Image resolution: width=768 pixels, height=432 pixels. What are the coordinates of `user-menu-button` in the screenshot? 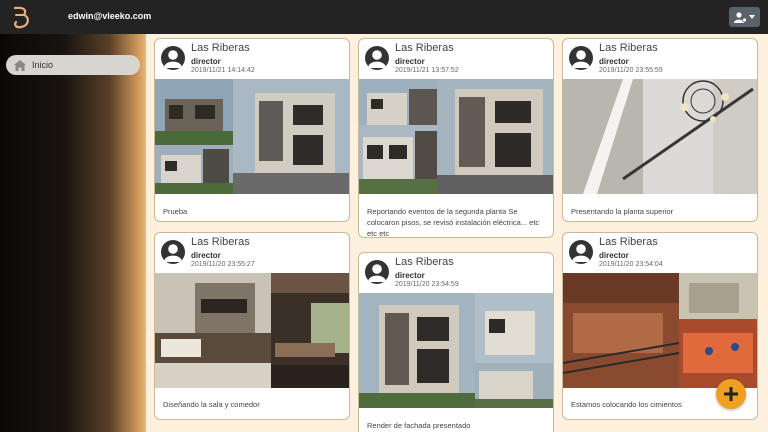 It's located at (744, 17).